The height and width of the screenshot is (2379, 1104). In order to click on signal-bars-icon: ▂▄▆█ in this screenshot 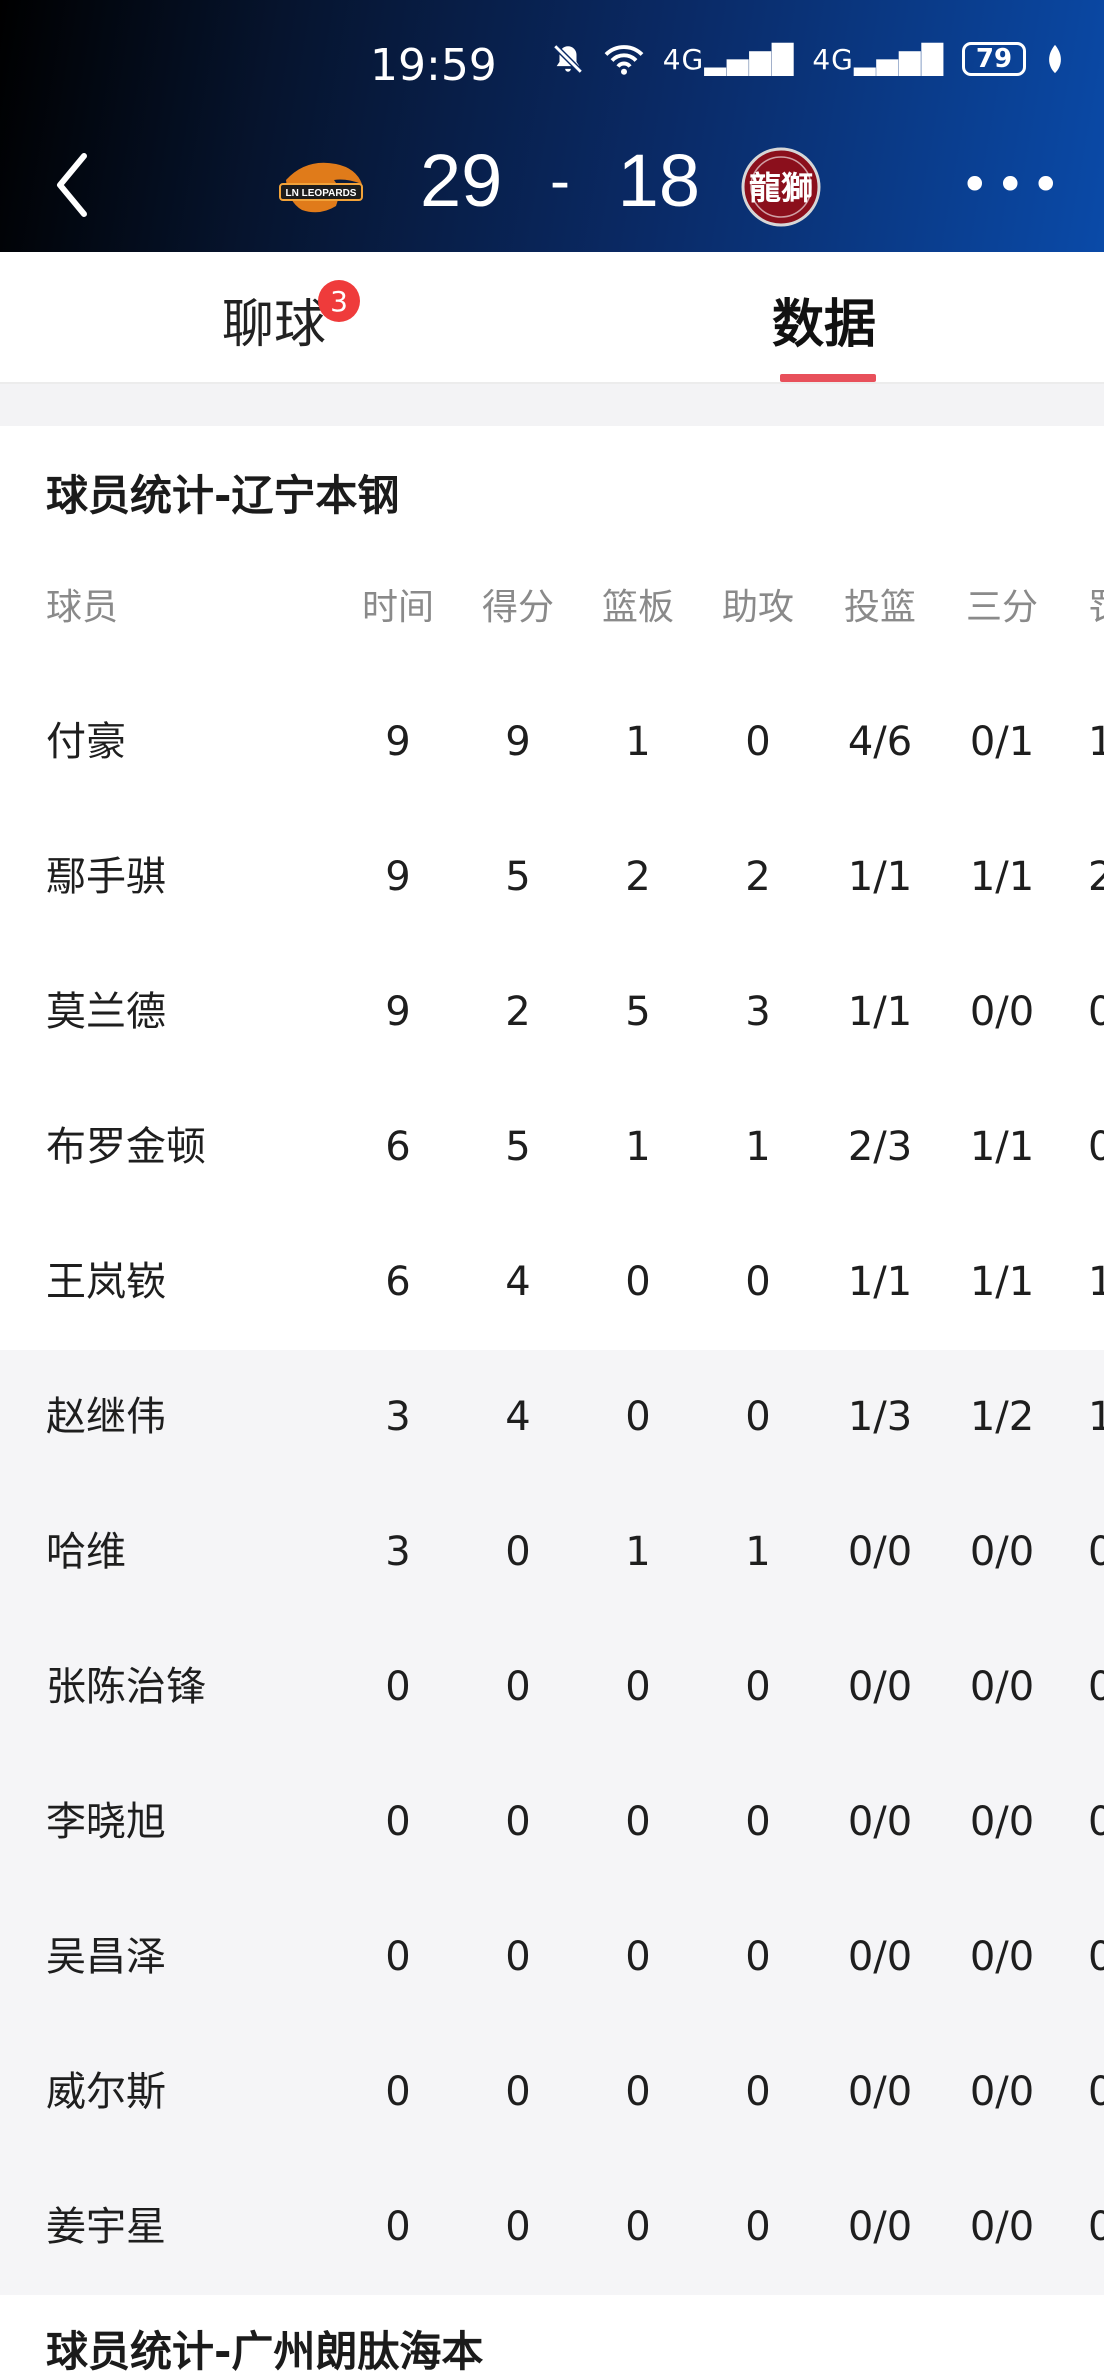, I will do `click(749, 59)`.